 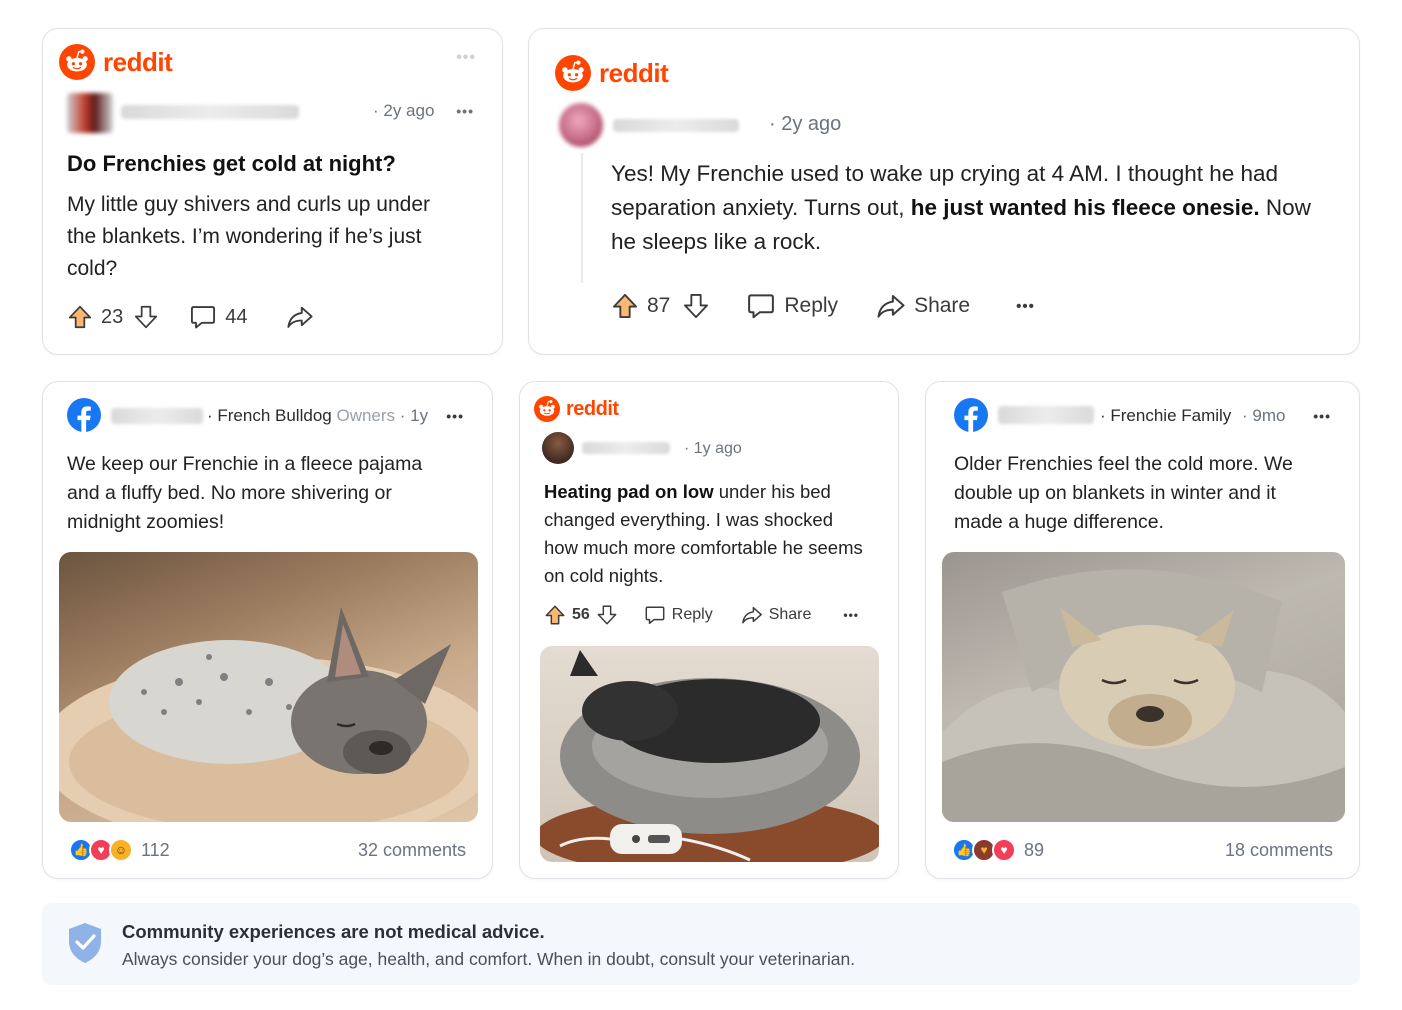 What do you see at coordinates (629, 491) in the screenshot?
I see `post-body-highlight: Heating pad on low` at bounding box center [629, 491].